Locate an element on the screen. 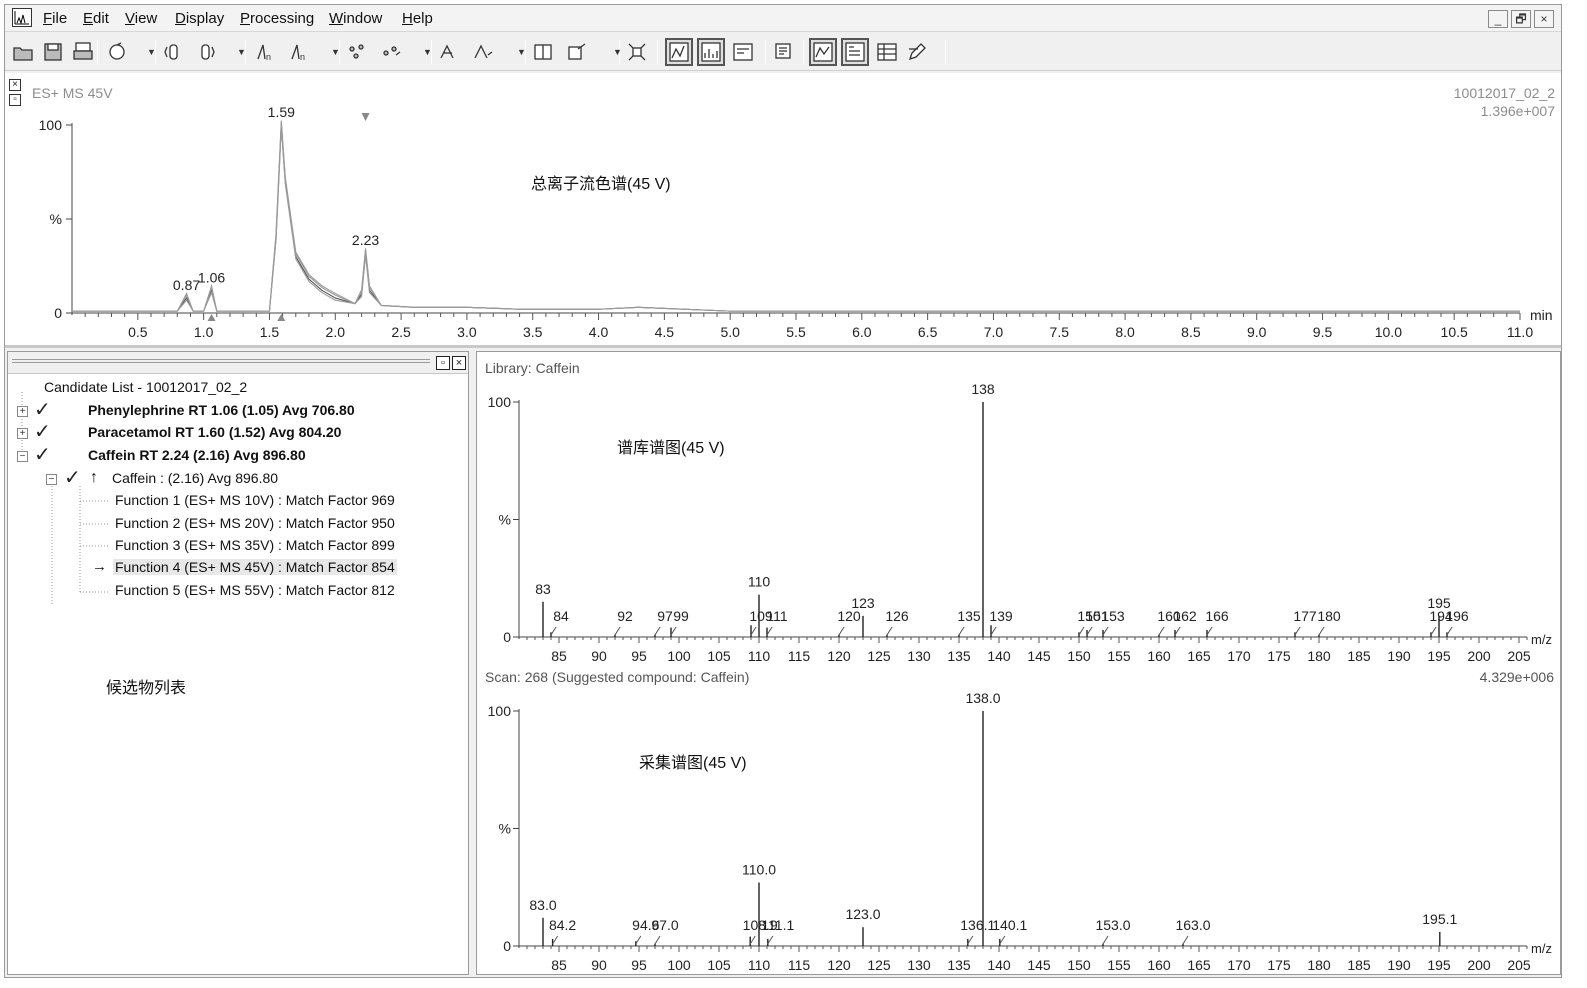 This screenshot has height=988, width=1587. header-view-icon is located at coordinates (855, 52).